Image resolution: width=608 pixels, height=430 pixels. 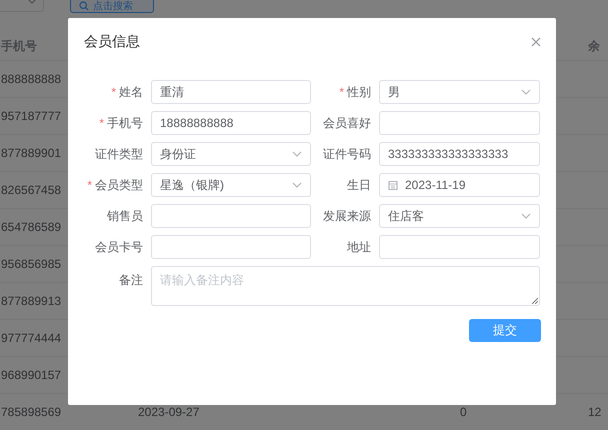 I want to click on table-cell: 877889913, so click(x=31, y=301).